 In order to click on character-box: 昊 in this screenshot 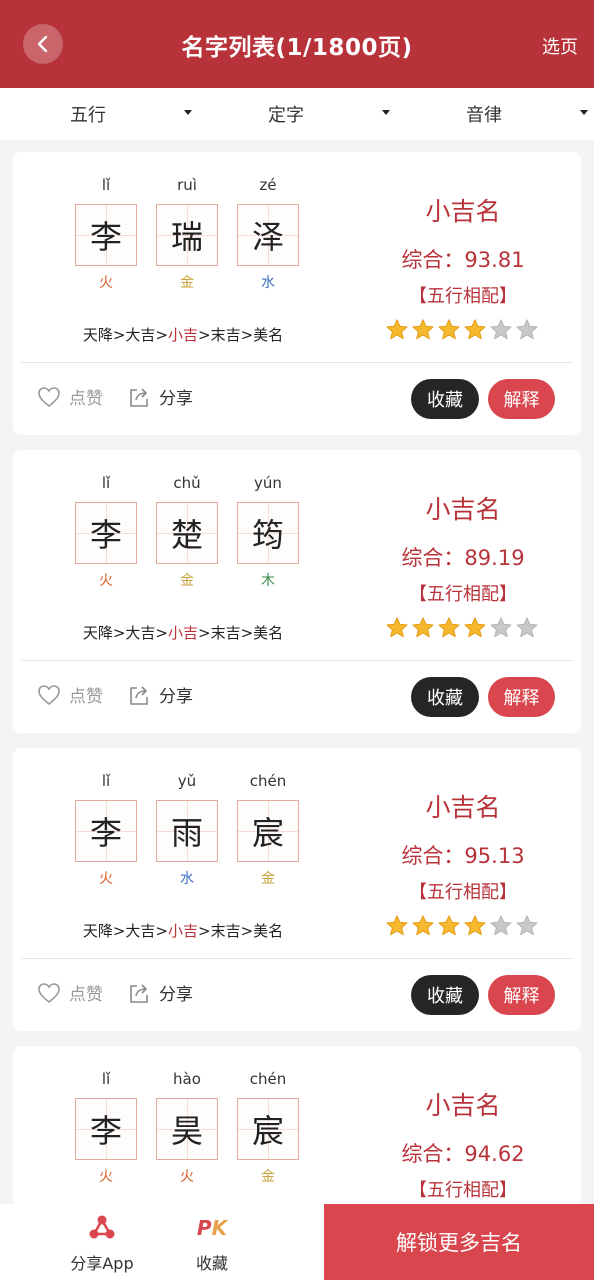, I will do `click(187, 1129)`.